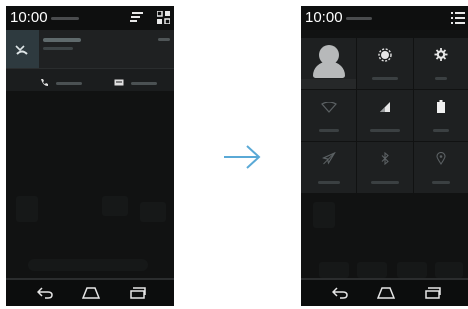 The image size is (468, 309). What do you see at coordinates (90, 49) in the screenshot?
I see `missed-call-notification` at bounding box center [90, 49].